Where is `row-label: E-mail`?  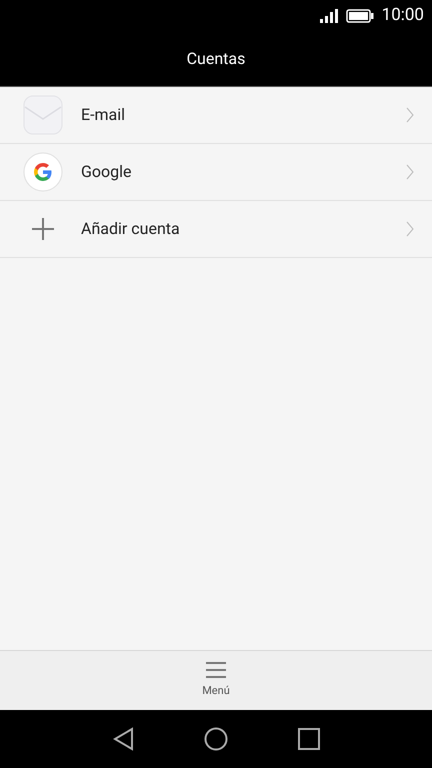
row-label: E-mail is located at coordinates (103, 115).